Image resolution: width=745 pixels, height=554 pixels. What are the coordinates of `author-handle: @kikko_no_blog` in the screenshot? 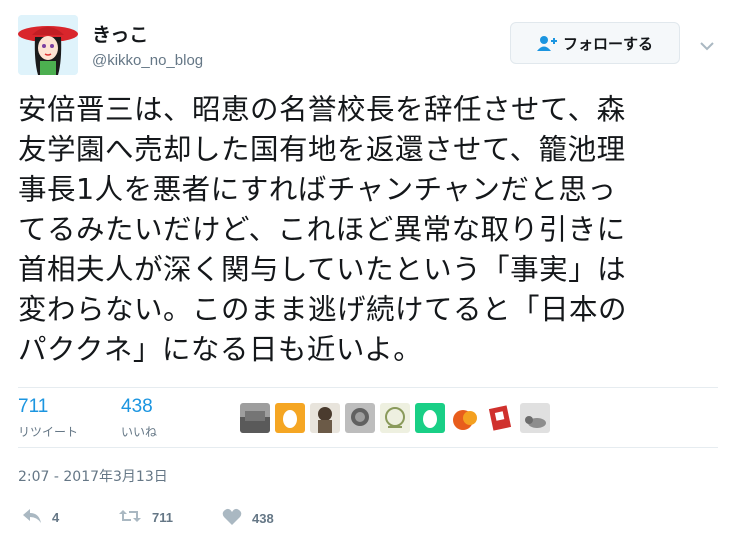 It's located at (147, 60).